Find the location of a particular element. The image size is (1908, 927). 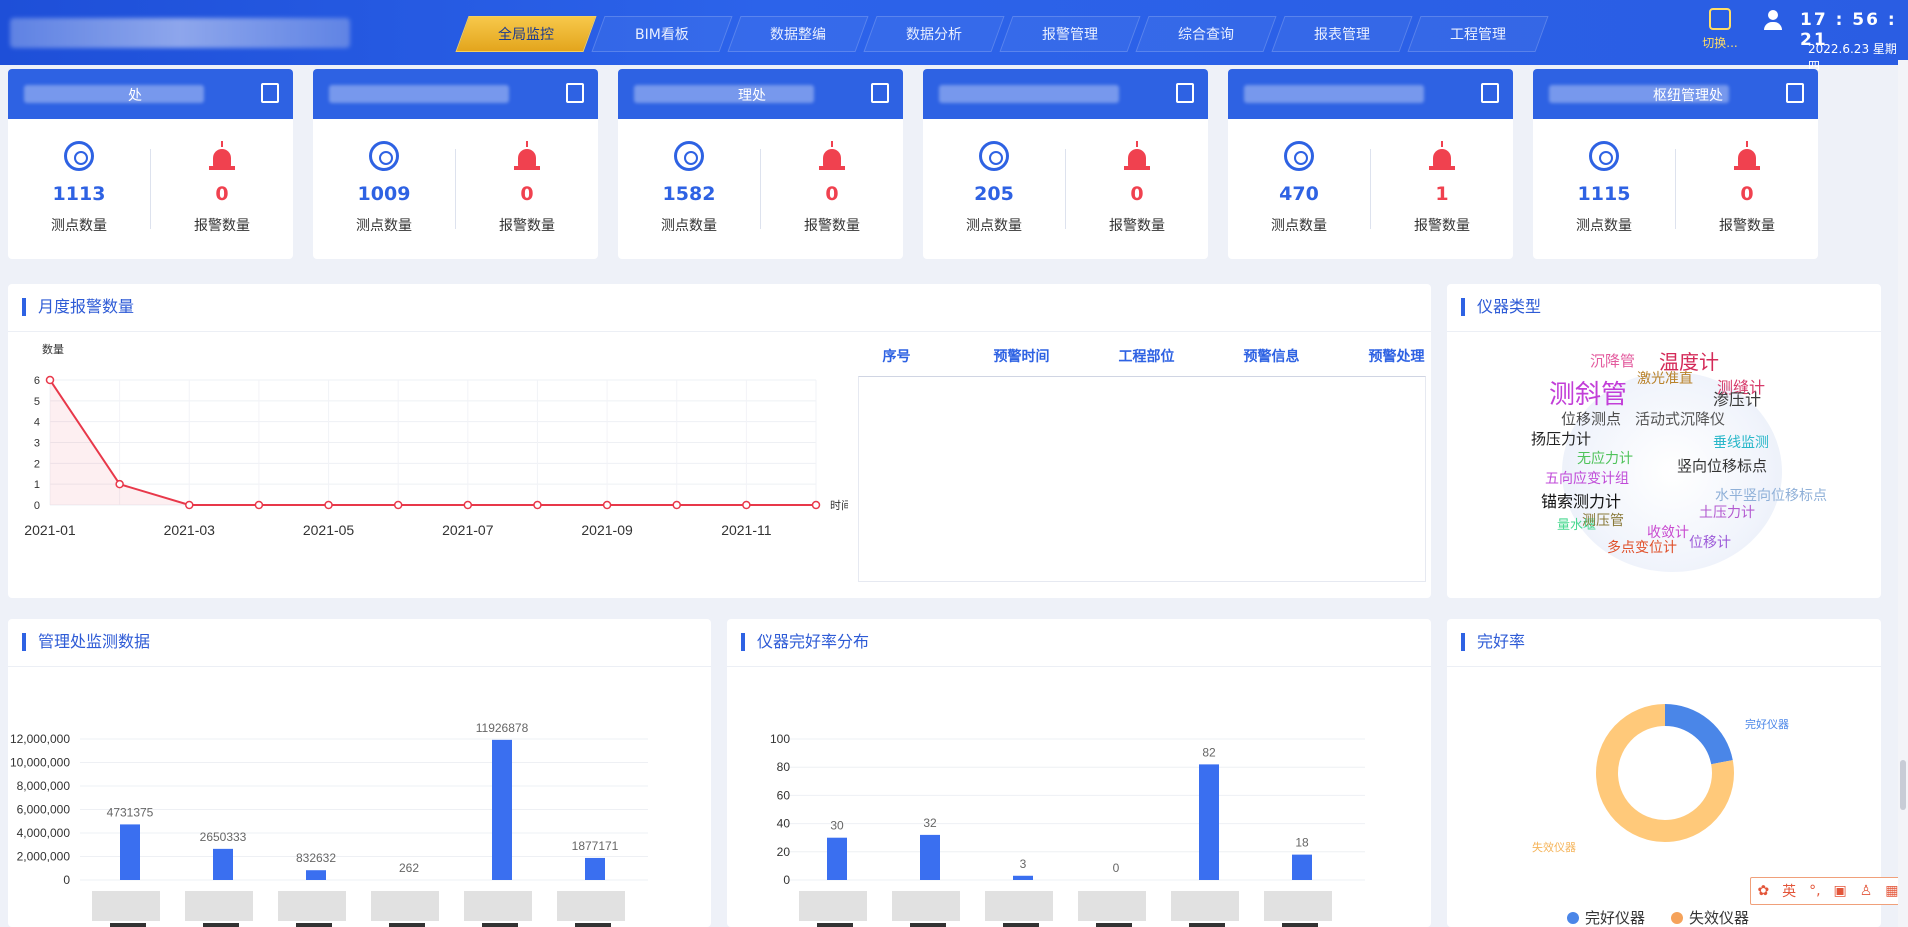

legend-bad: 失效仪器 is located at coordinates (1710, 917).